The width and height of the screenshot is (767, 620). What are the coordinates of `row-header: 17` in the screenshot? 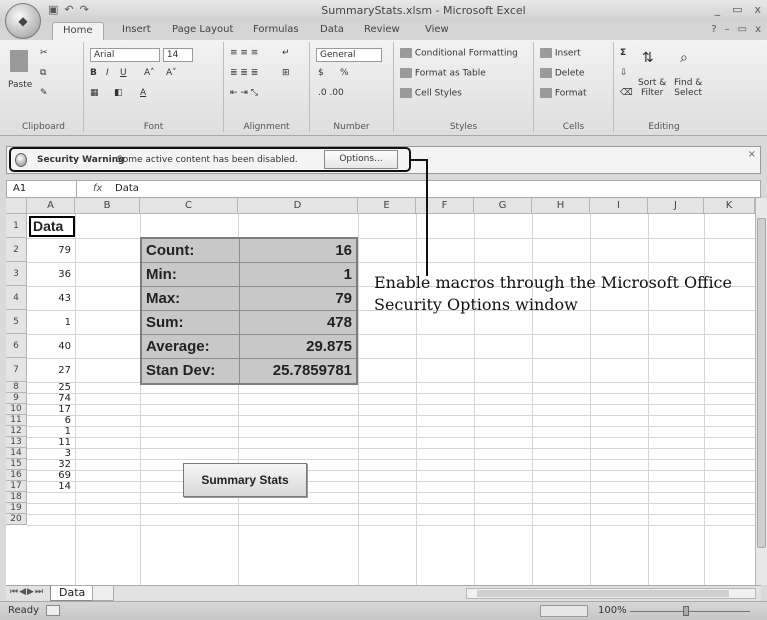 It's located at (16, 486).